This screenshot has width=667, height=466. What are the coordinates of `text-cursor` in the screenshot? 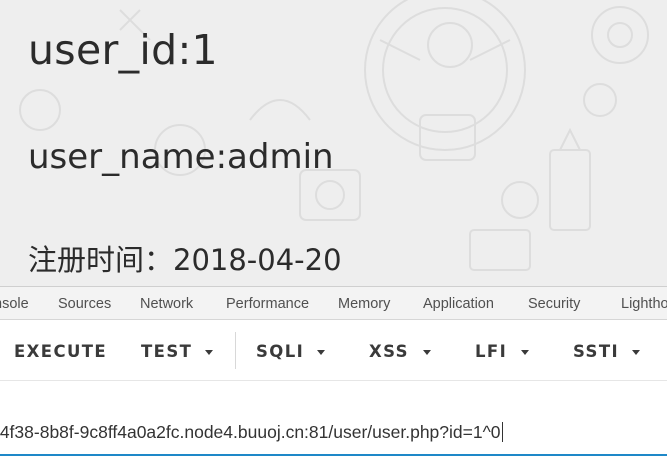 It's located at (502, 432).